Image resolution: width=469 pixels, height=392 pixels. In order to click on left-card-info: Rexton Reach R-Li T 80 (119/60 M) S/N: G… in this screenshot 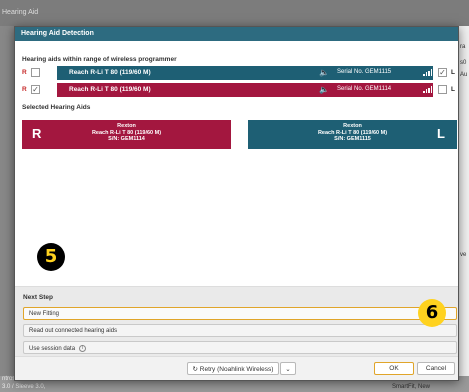, I will do `click(352, 133)`.